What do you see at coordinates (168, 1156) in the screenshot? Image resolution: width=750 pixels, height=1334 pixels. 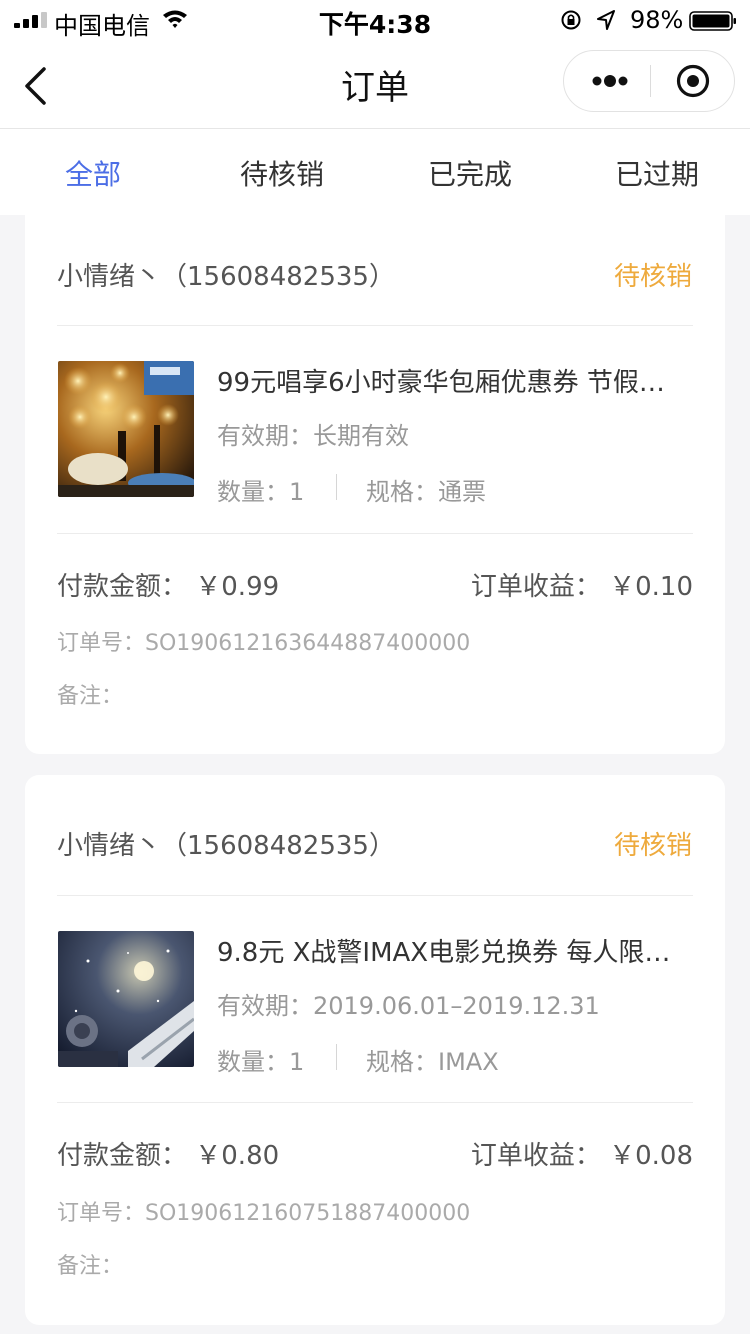 I see `payment-amount: 付款金额： ￥0.80` at bounding box center [168, 1156].